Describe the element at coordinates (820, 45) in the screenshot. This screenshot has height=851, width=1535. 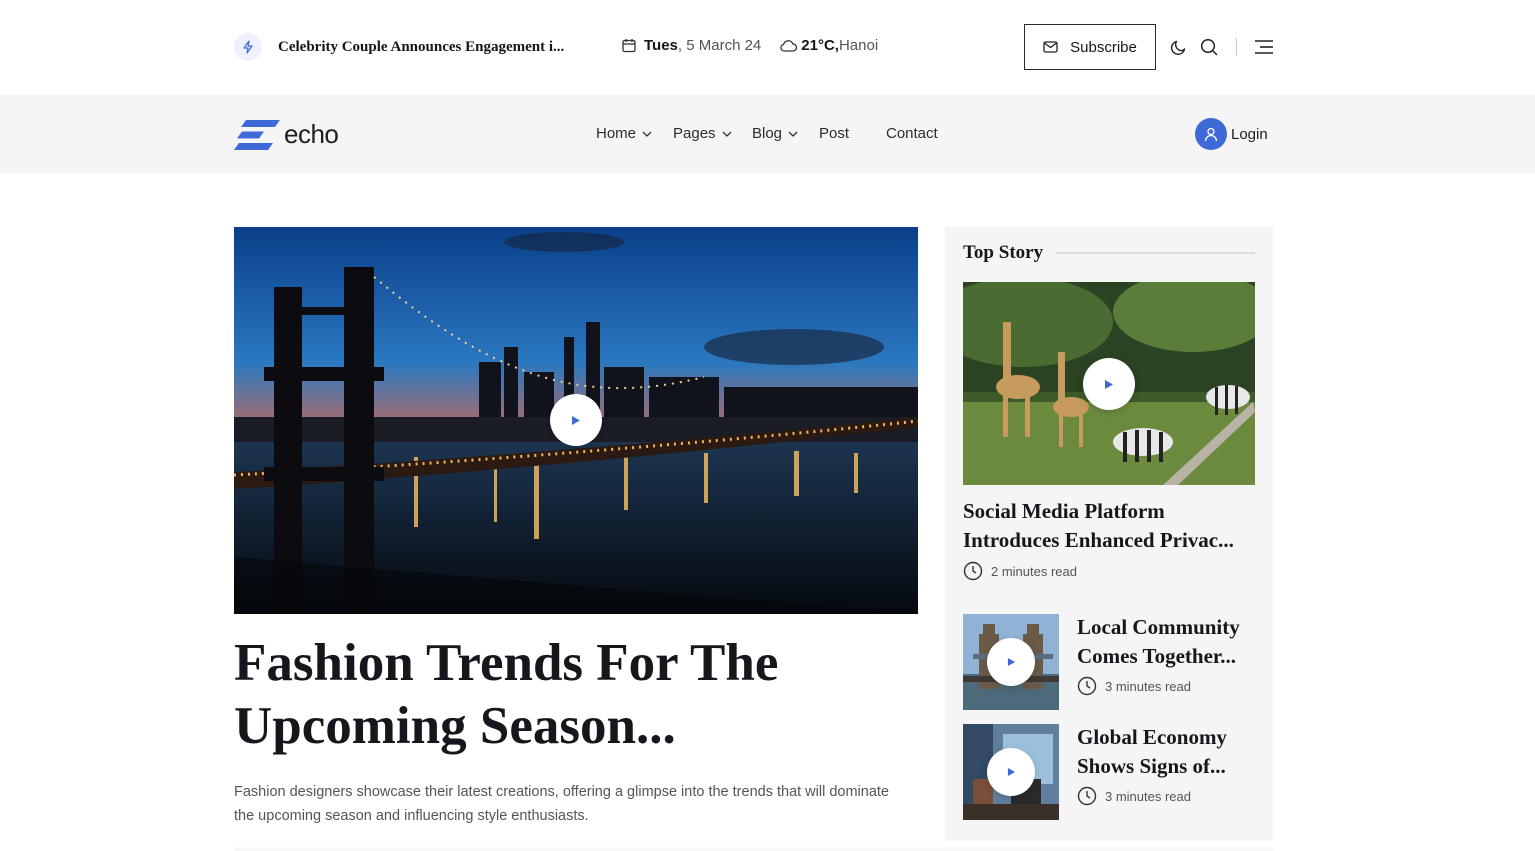
I see `weather-temp: 21°C,` at that location.